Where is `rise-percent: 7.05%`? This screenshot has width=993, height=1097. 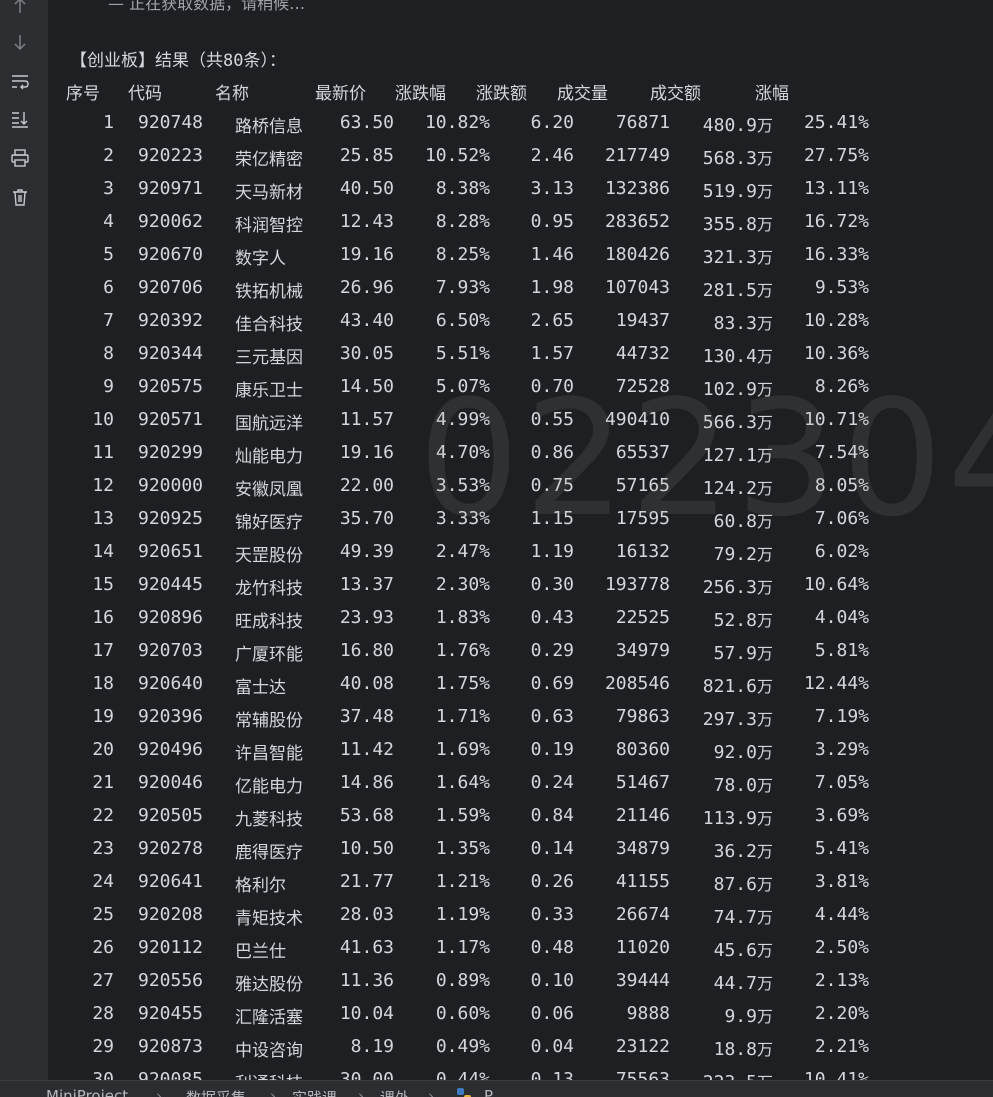
rise-percent: 7.05% is located at coordinates (841, 782).